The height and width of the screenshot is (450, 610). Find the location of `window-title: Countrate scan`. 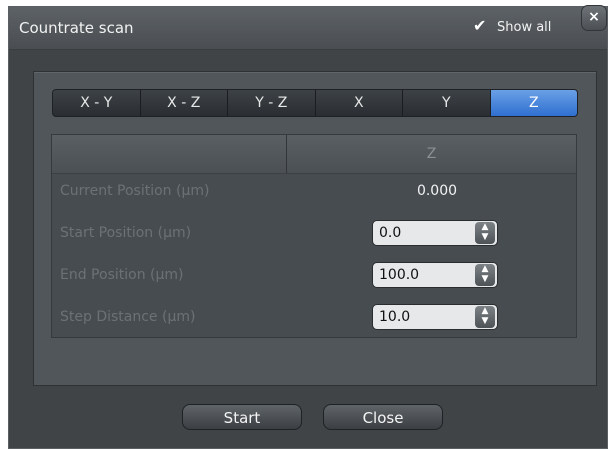

window-title: Countrate scan is located at coordinates (76, 28).